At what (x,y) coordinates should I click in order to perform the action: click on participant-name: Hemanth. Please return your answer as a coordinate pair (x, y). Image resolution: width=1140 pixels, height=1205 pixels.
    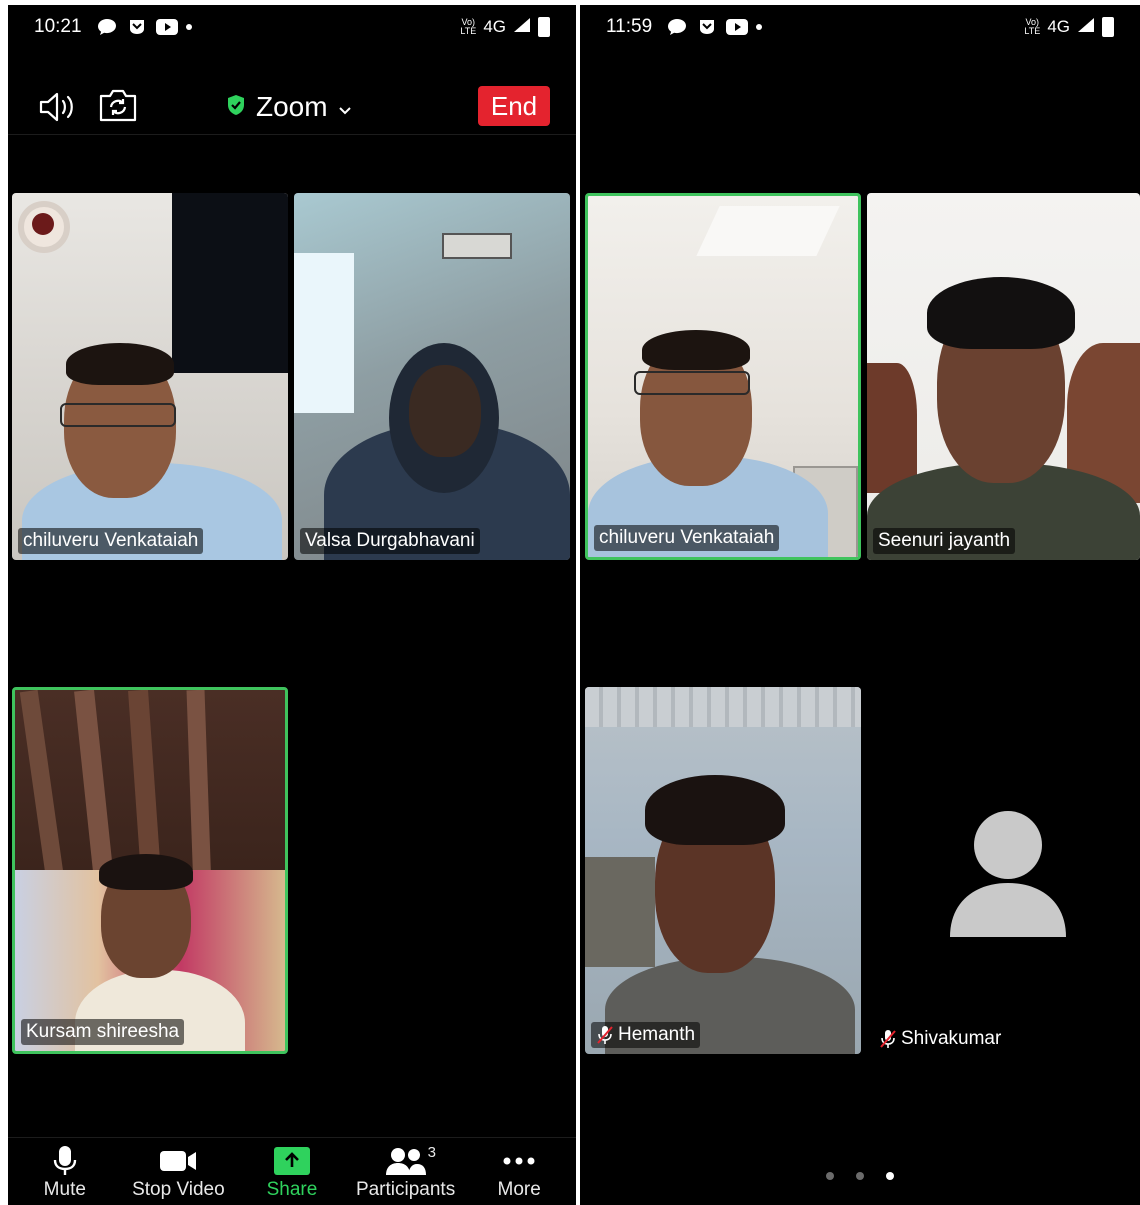
    Looking at the image, I should click on (646, 1035).